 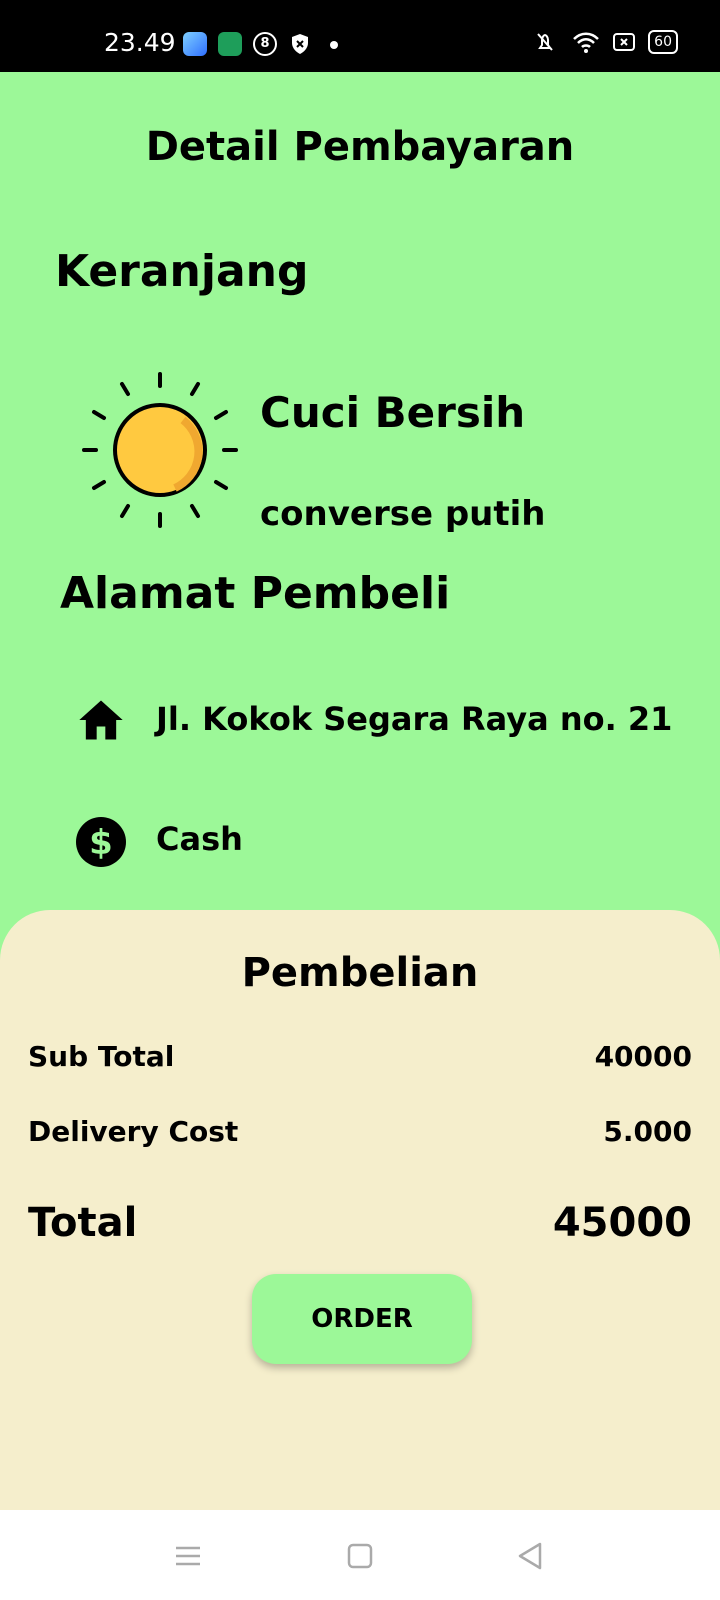 What do you see at coordinates (647, 1131) in the screenshot?
I see `delivery-cost-value: 5.000` at bounding box center [647, 1131].